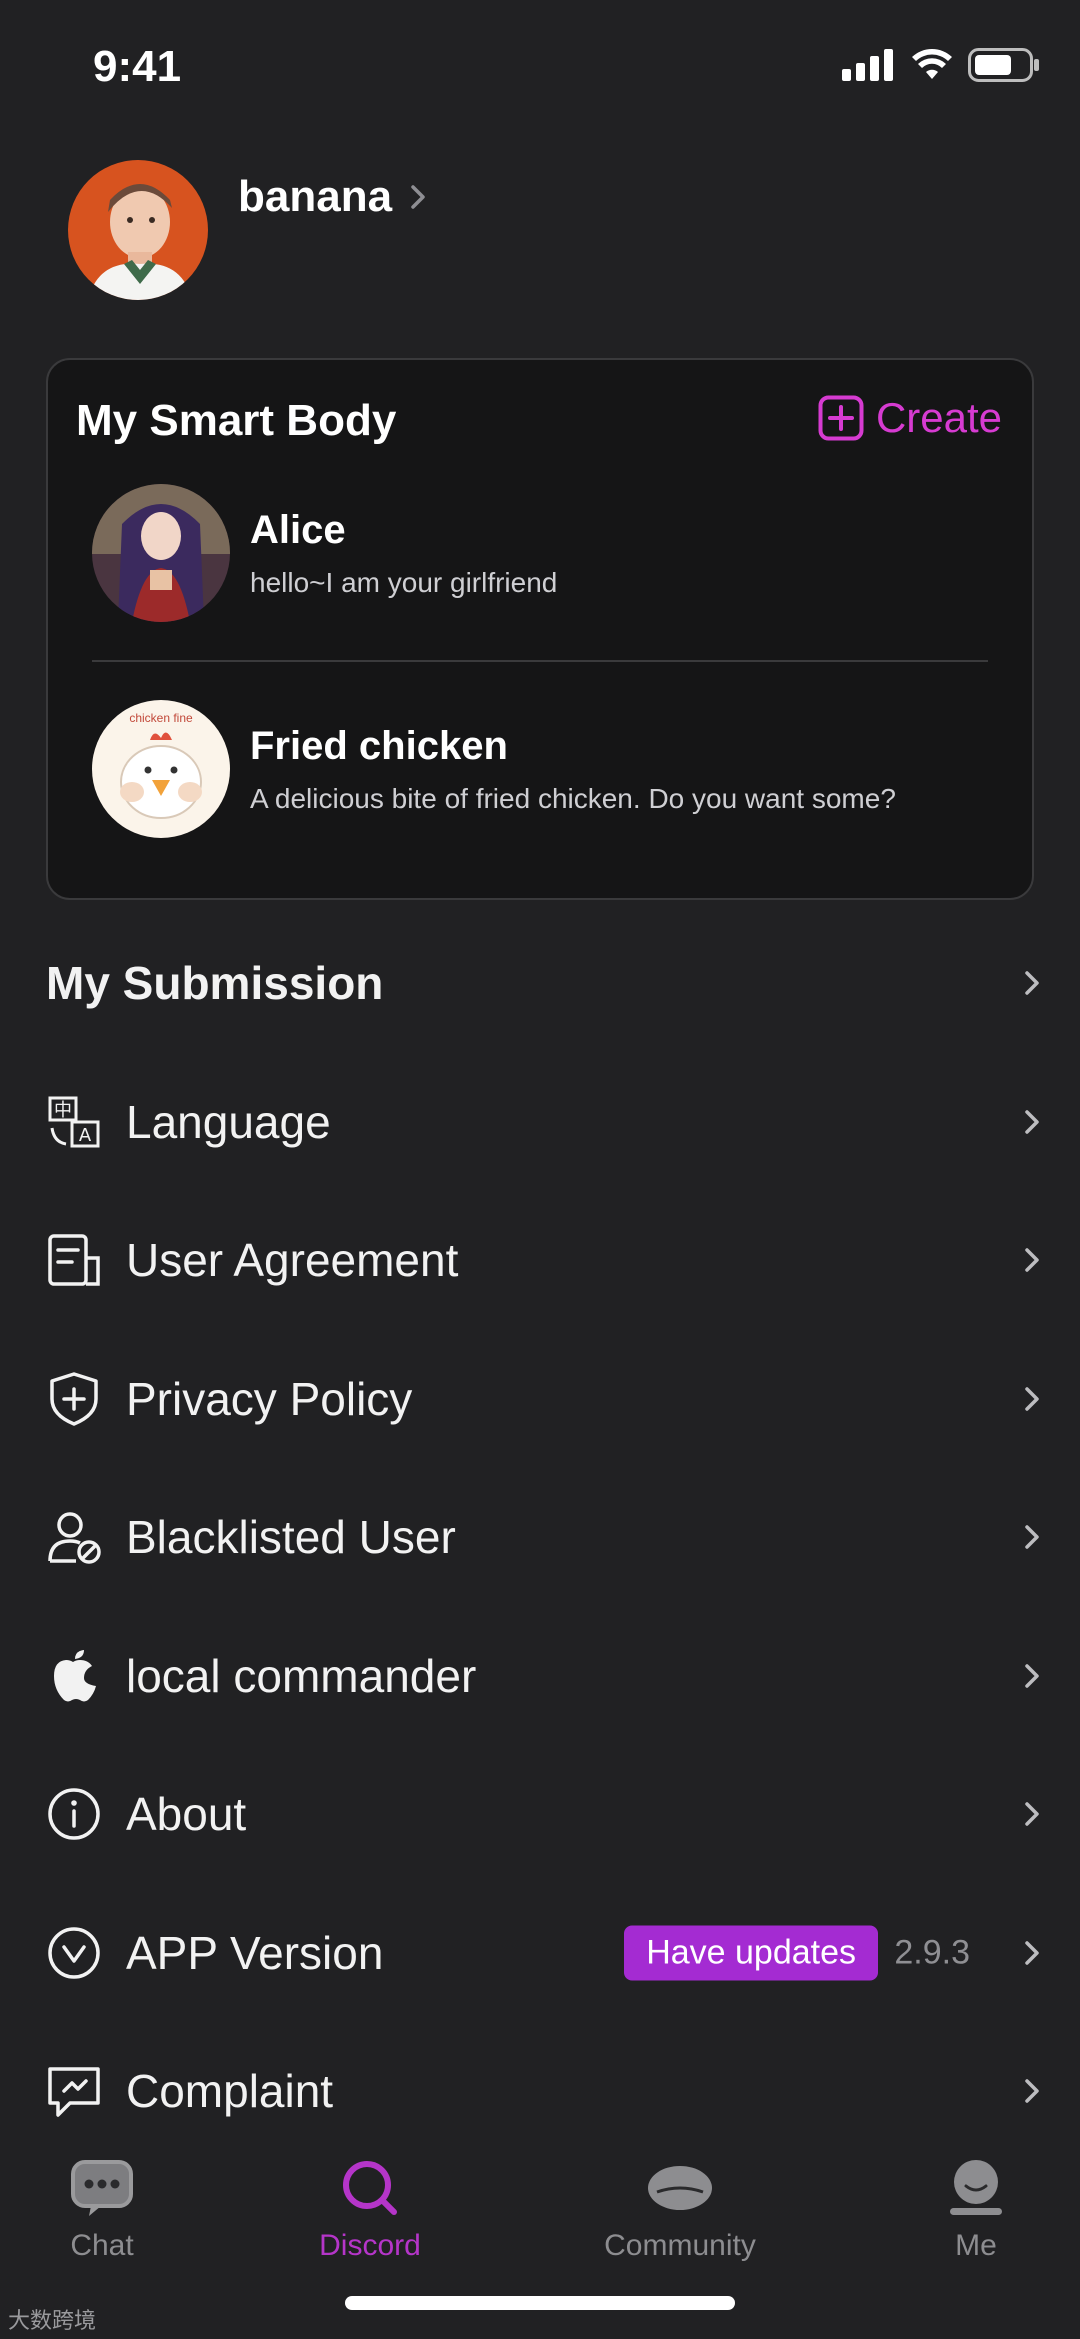  I want to click on tab-chat: Chat, so click(102, 2210).